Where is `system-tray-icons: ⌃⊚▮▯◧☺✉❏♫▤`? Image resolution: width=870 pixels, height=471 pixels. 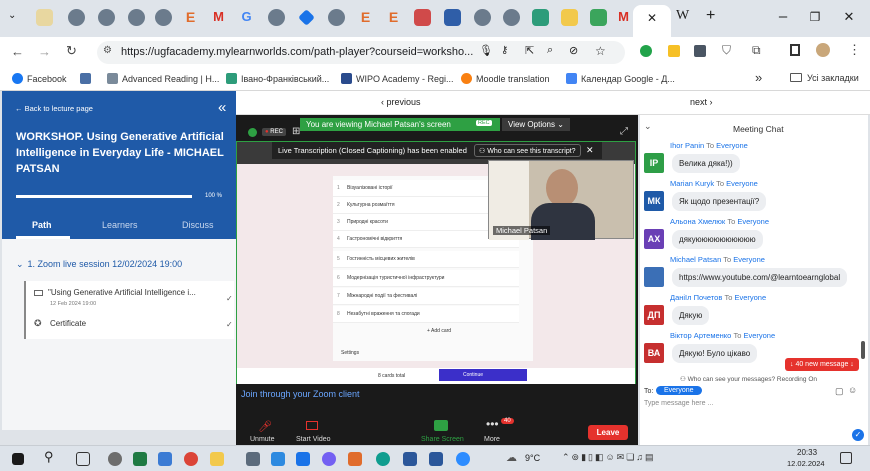
system-tray-icons: ⌃⊚▮▯◧☺✉❏♫▤ is located at coordinates (609, 457).